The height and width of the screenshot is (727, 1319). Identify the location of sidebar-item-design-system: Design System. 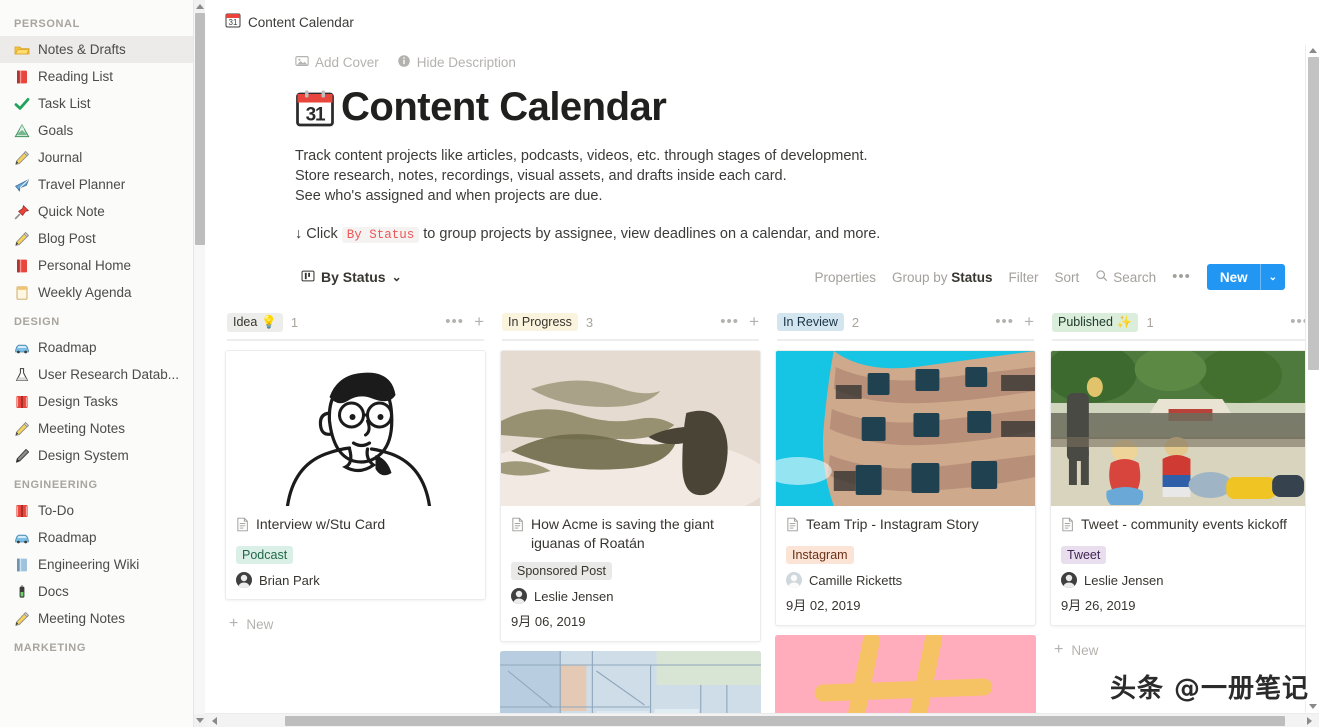
(102, 455).